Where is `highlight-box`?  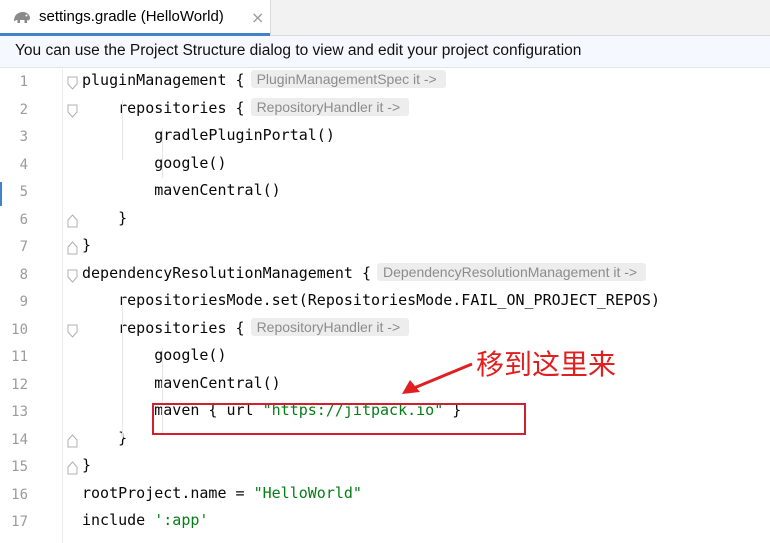 highlight-box is located at coordinates (339, 419).